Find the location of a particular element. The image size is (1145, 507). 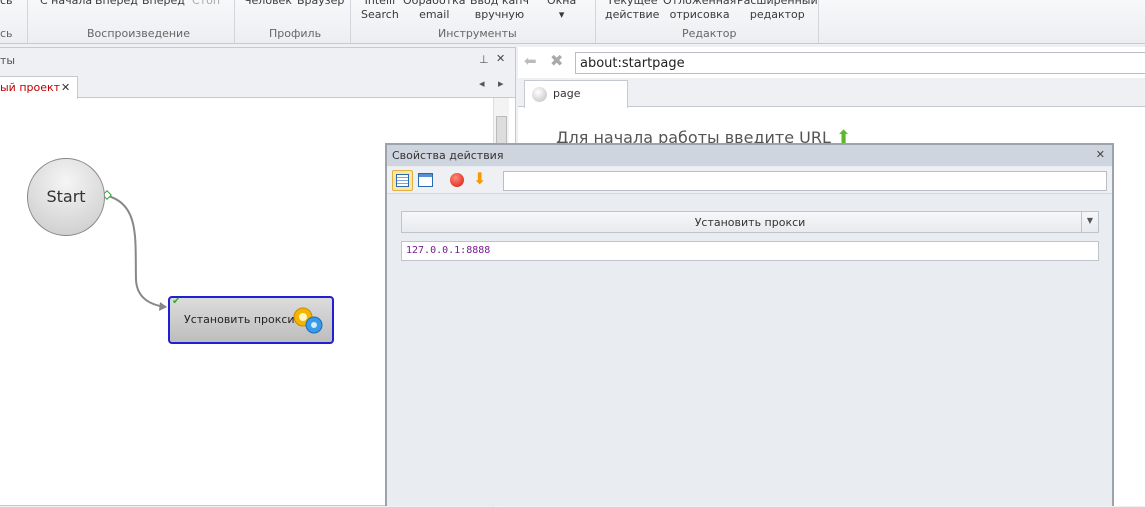

back-icon: ⬅ is located at coordinates (530, 61).